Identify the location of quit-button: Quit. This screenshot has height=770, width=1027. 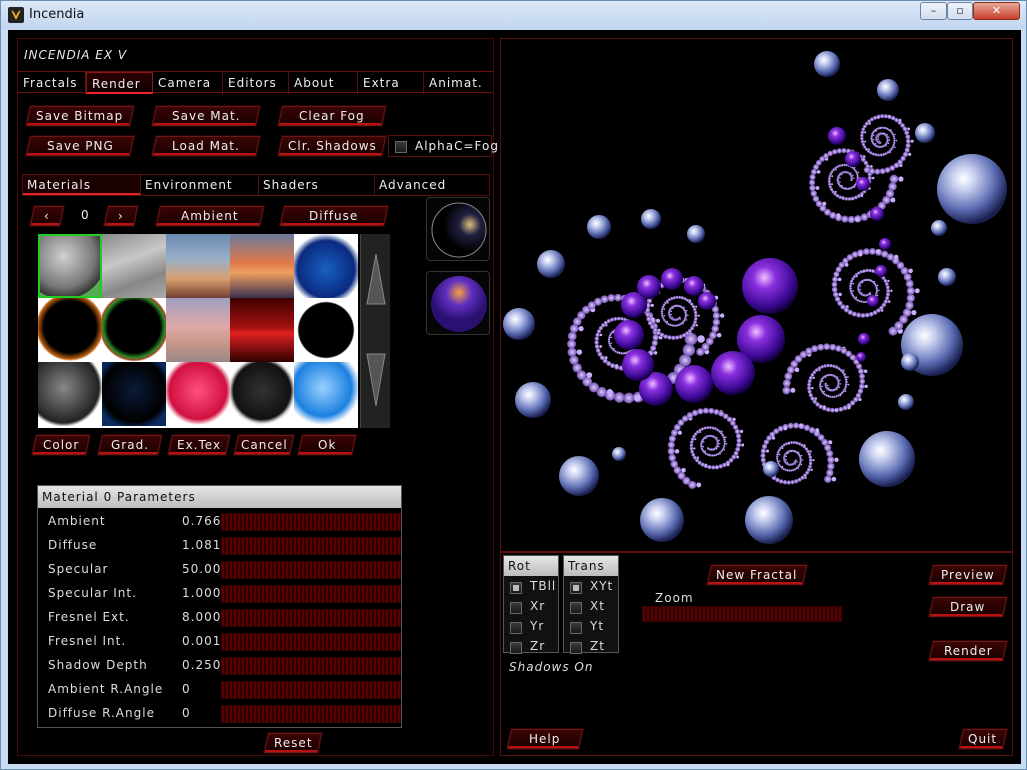
(983, 739).